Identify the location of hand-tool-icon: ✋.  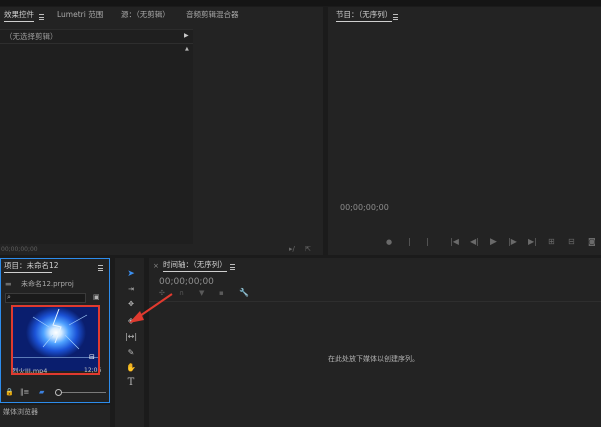
(131, 367).